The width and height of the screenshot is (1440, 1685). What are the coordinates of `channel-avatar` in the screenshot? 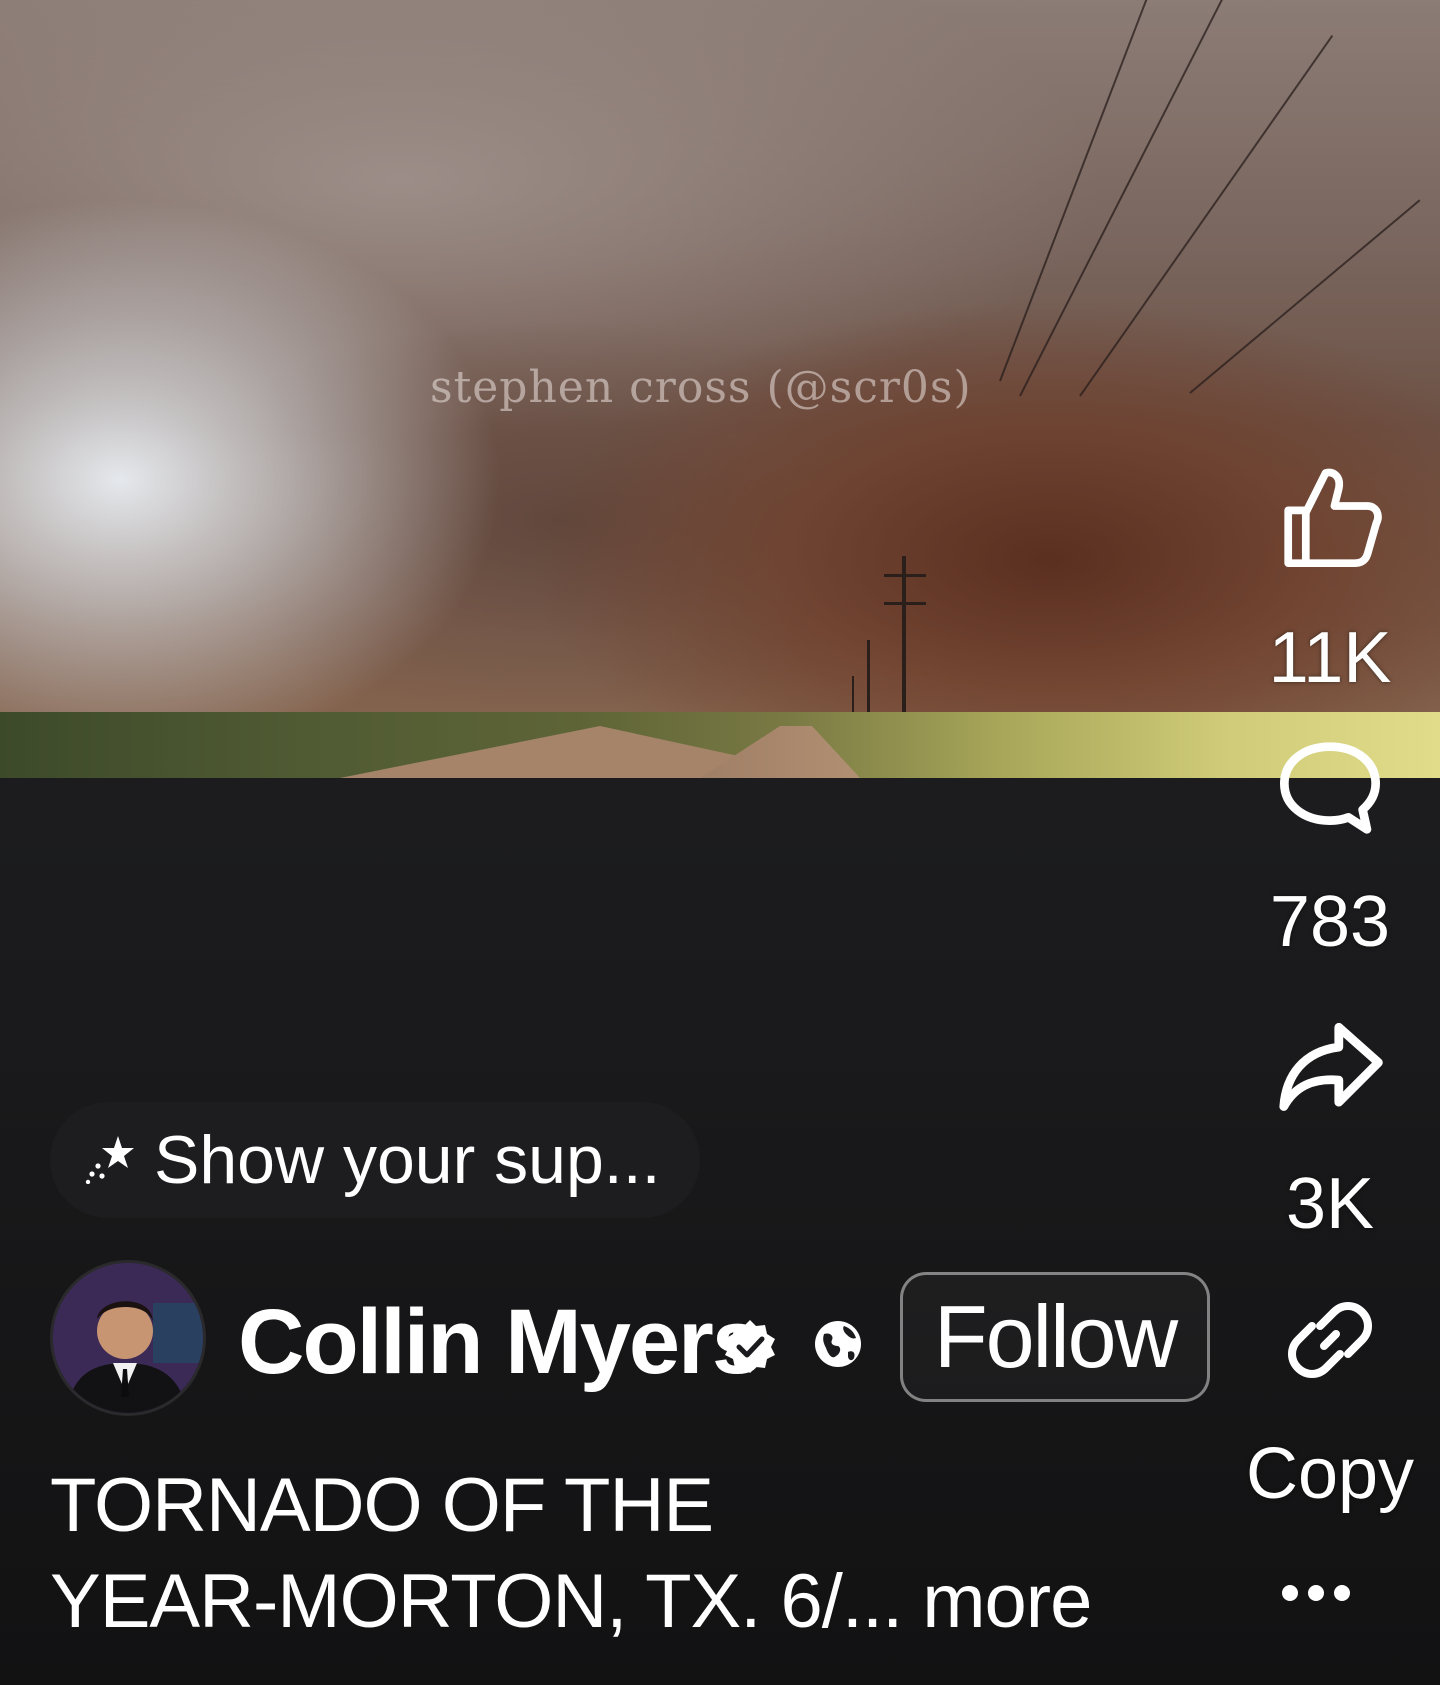 It's located at (128, 1338).